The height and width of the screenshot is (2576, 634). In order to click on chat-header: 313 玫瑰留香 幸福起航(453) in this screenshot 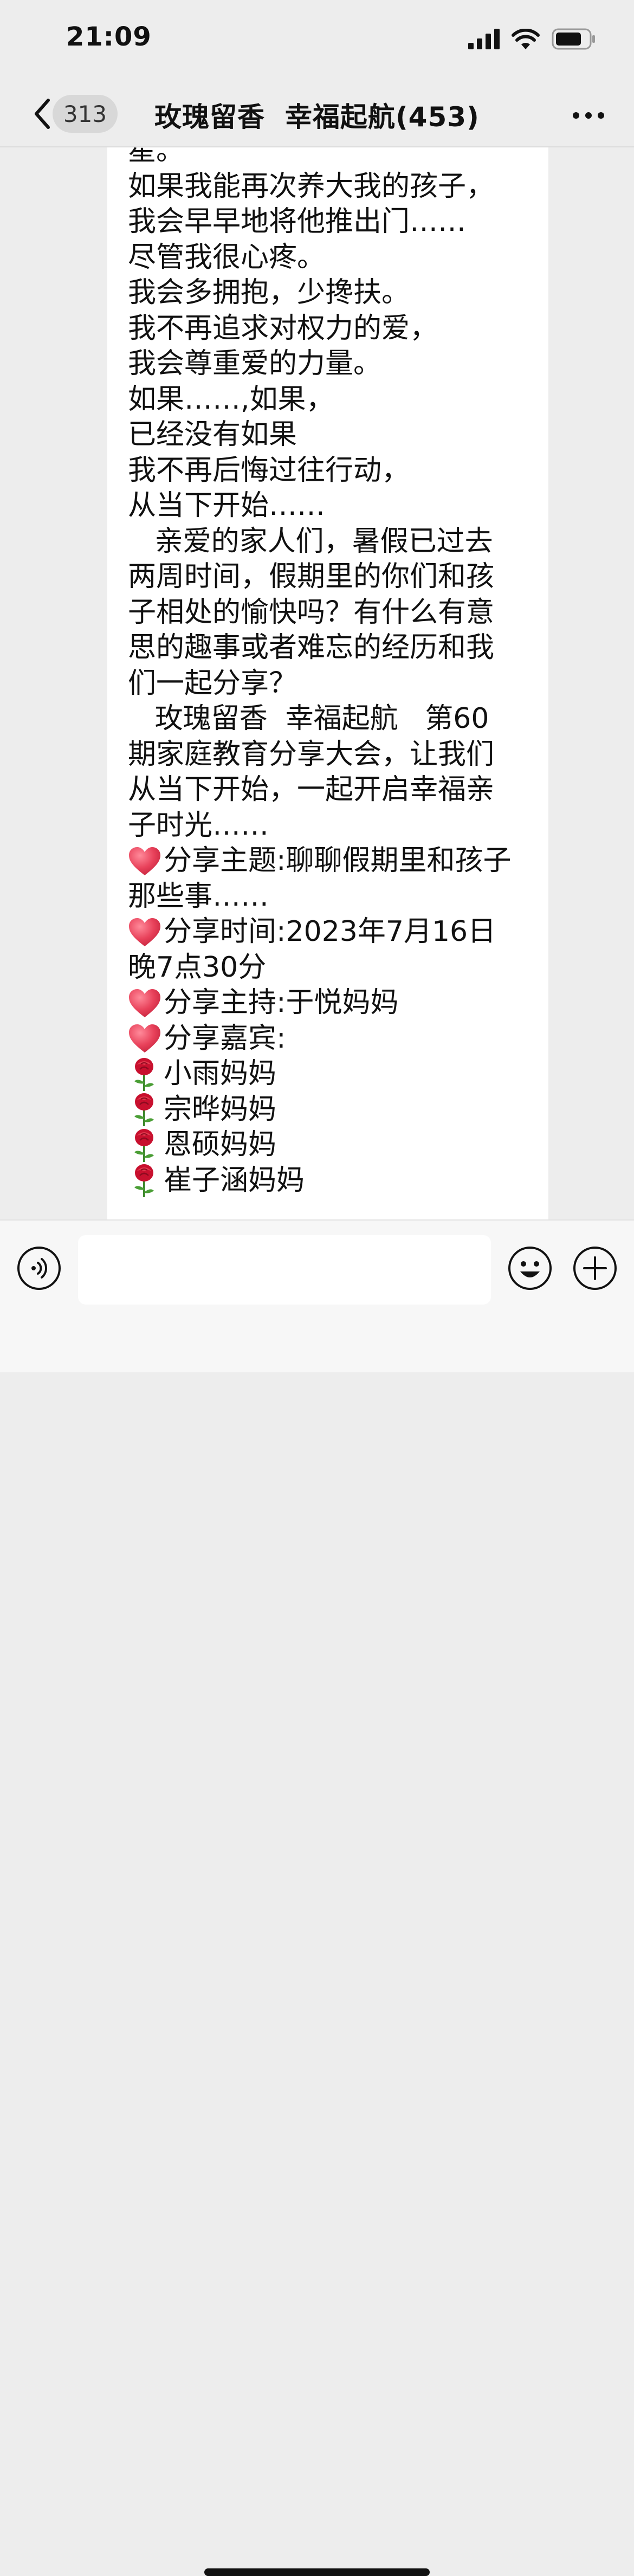, I will do `click(317, 114)`.